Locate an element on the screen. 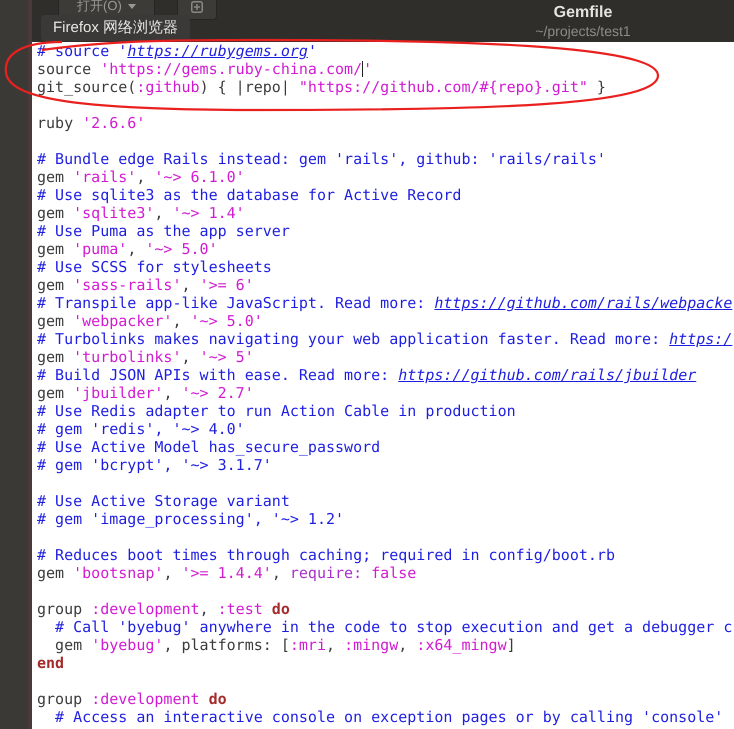 The image size is (734, 729). code-line: # Transpile app-like JavaScript. Read more: https://github.com/rails/webpacke is located at coordinates (384, 303).